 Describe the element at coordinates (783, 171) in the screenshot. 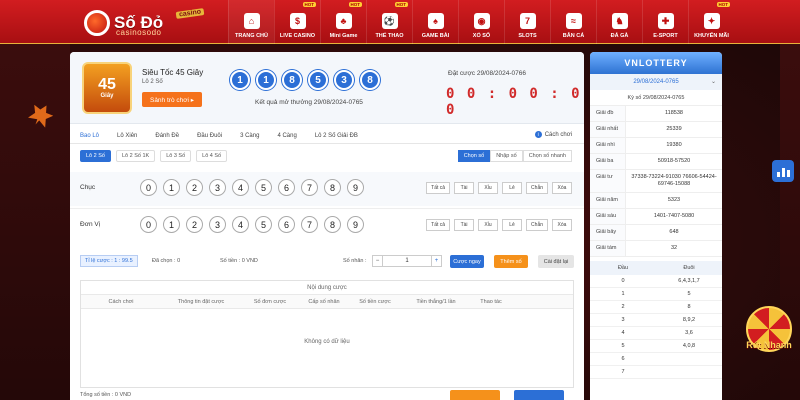

I see `stats-chart-button` at that location.